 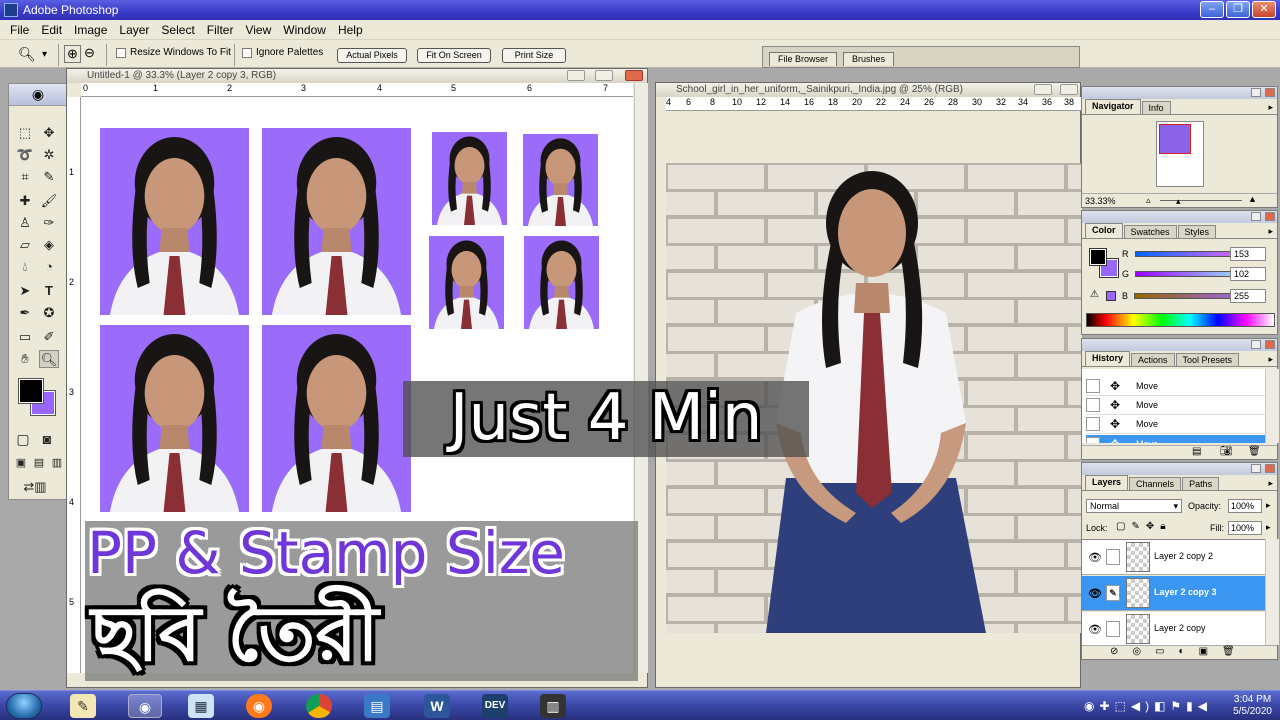 What do you see at coordinates (454, 55) in the screenshot?
I see `fit-on-screen-button: Fit On Screen` at bounding box center [454, 55].